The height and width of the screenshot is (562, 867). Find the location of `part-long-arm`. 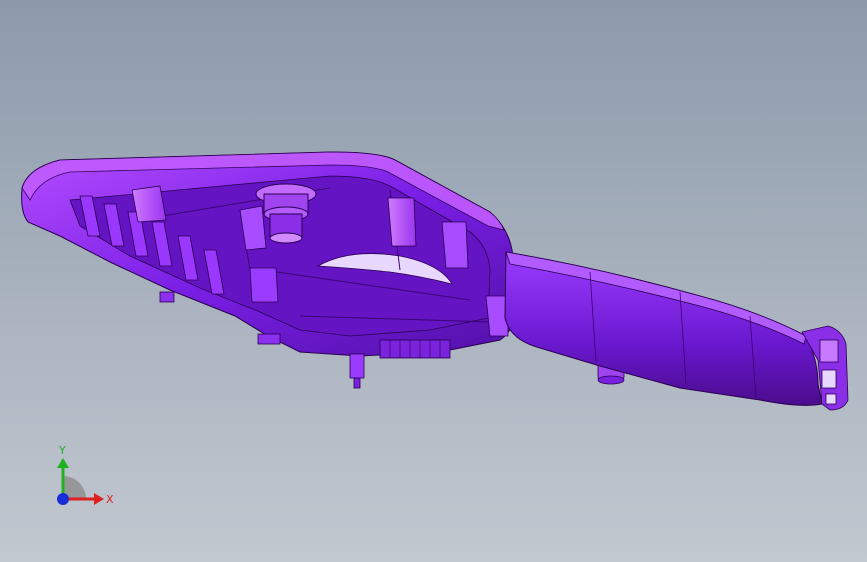

part-long-arm is located at coordinates (663, 328).